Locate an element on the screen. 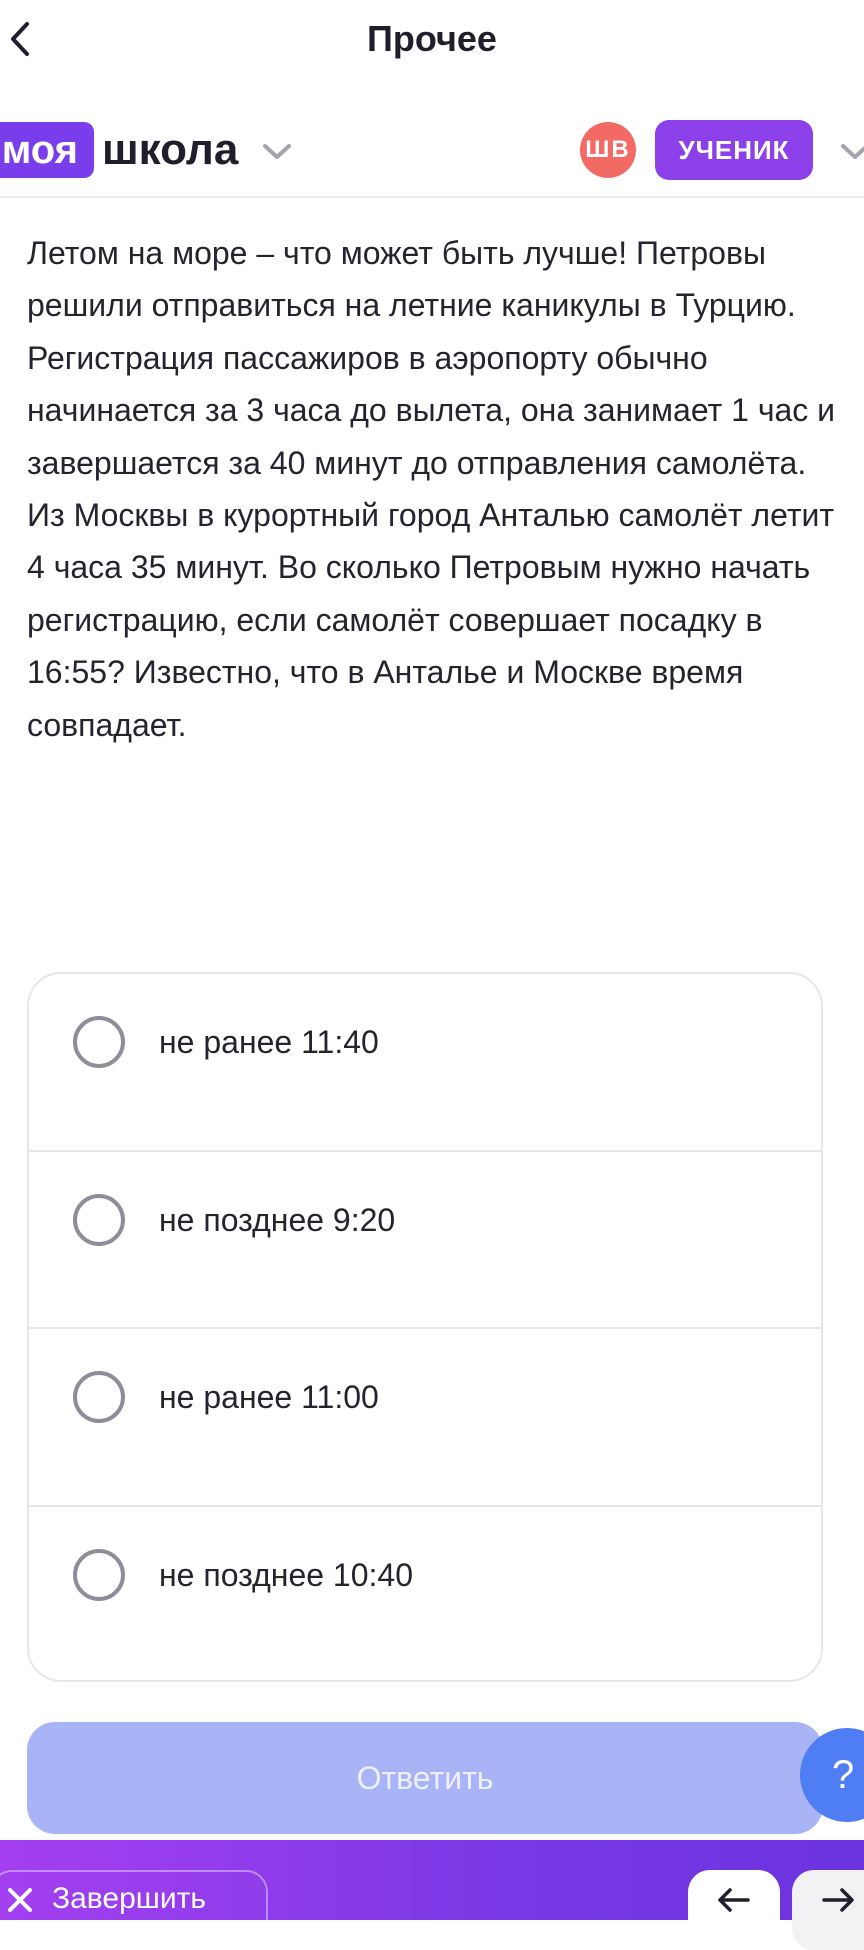  brand-logo-moya: моя is located at coordinates (47, 150).